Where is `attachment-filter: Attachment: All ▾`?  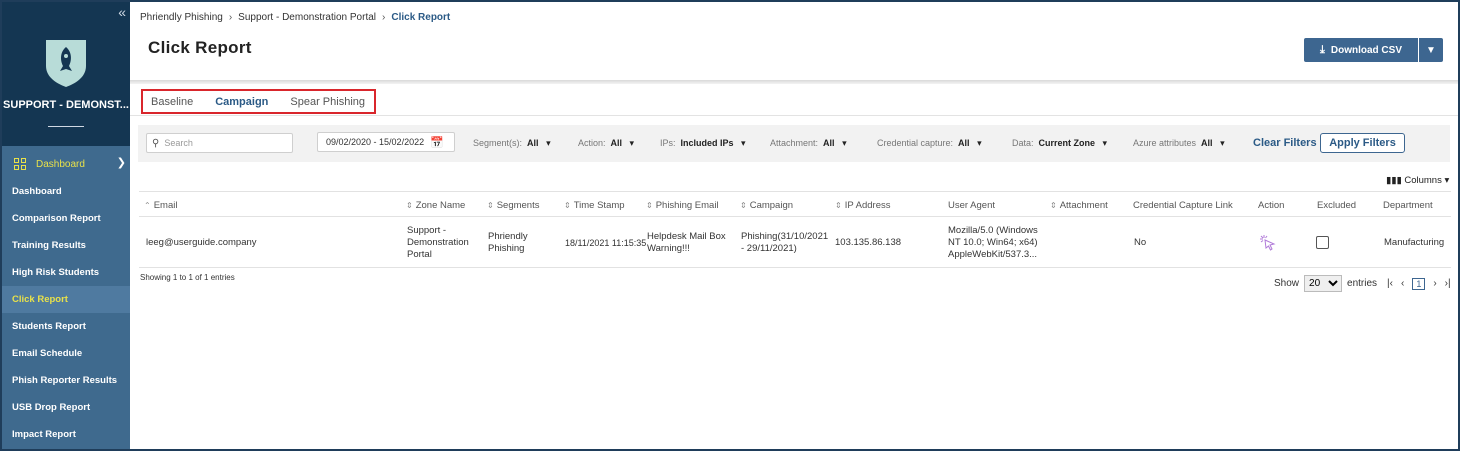
attachment-filter: Attachment: All ▾ is located at coordinates (808, 143).